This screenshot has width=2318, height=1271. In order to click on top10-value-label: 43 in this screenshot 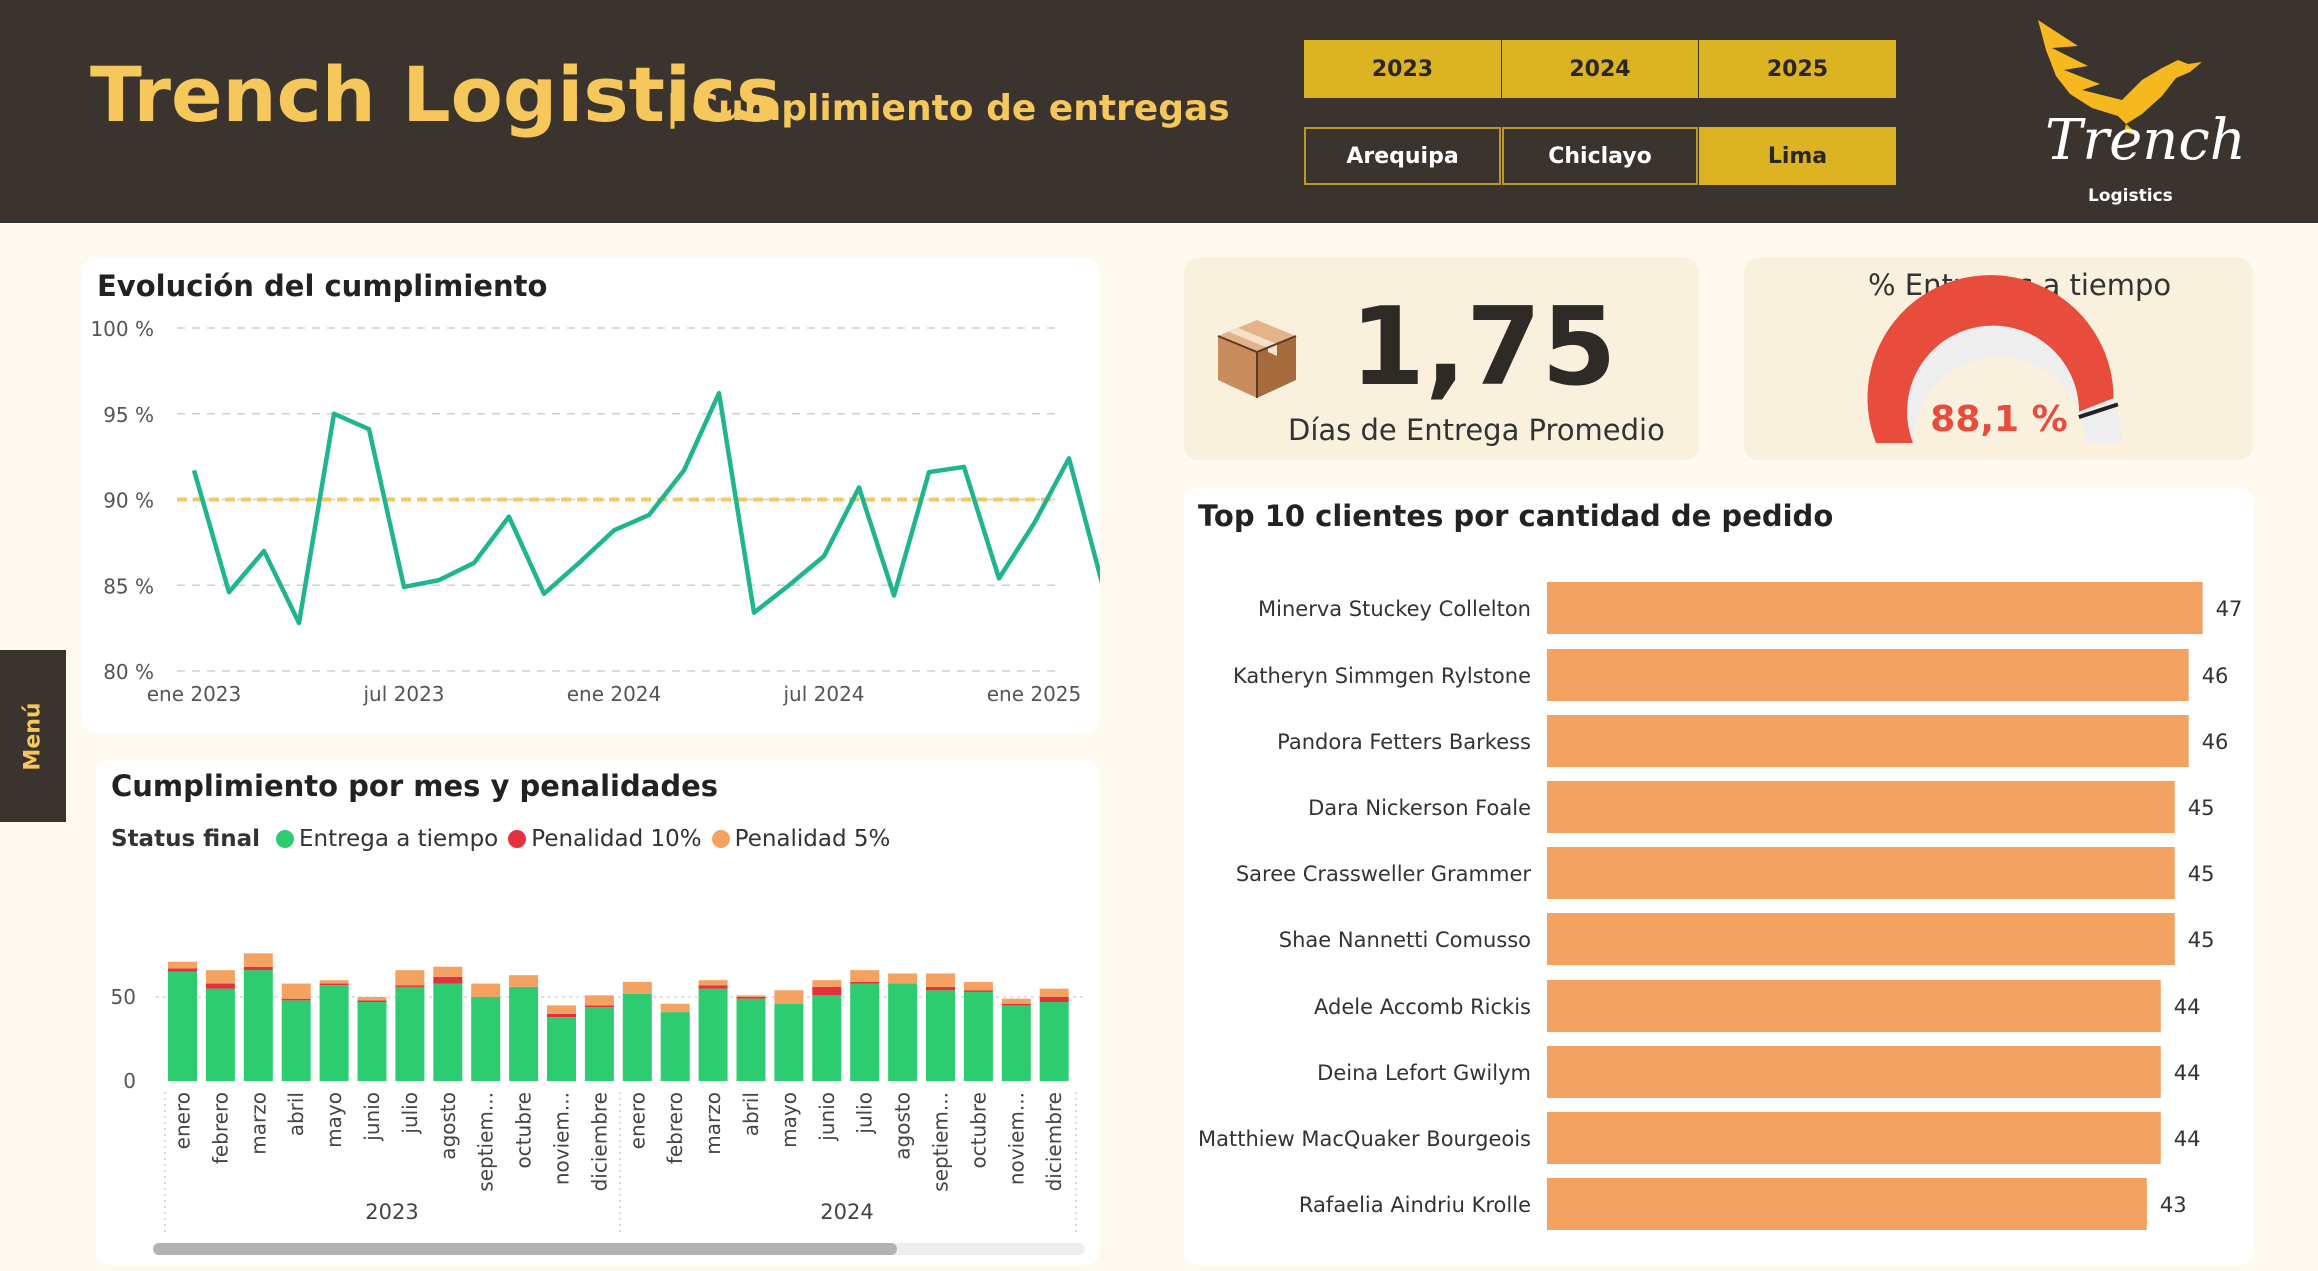, I will do `click(2173, 1205)`.